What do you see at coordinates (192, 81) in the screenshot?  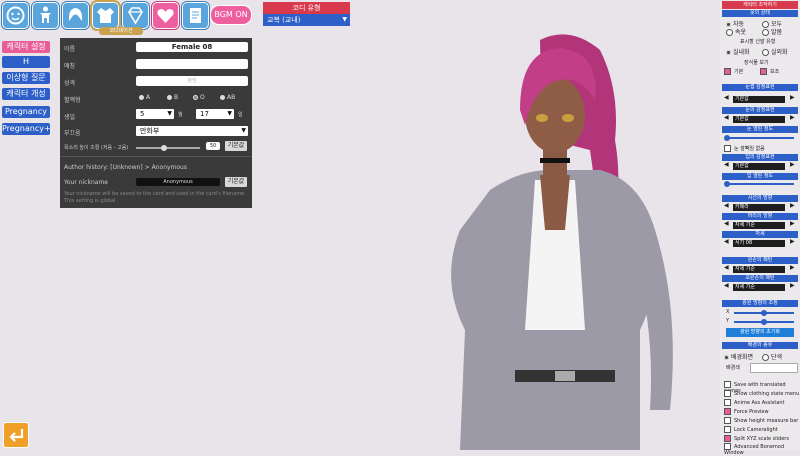 I see `personality-field: 평범` at bounding box center [192, 81].